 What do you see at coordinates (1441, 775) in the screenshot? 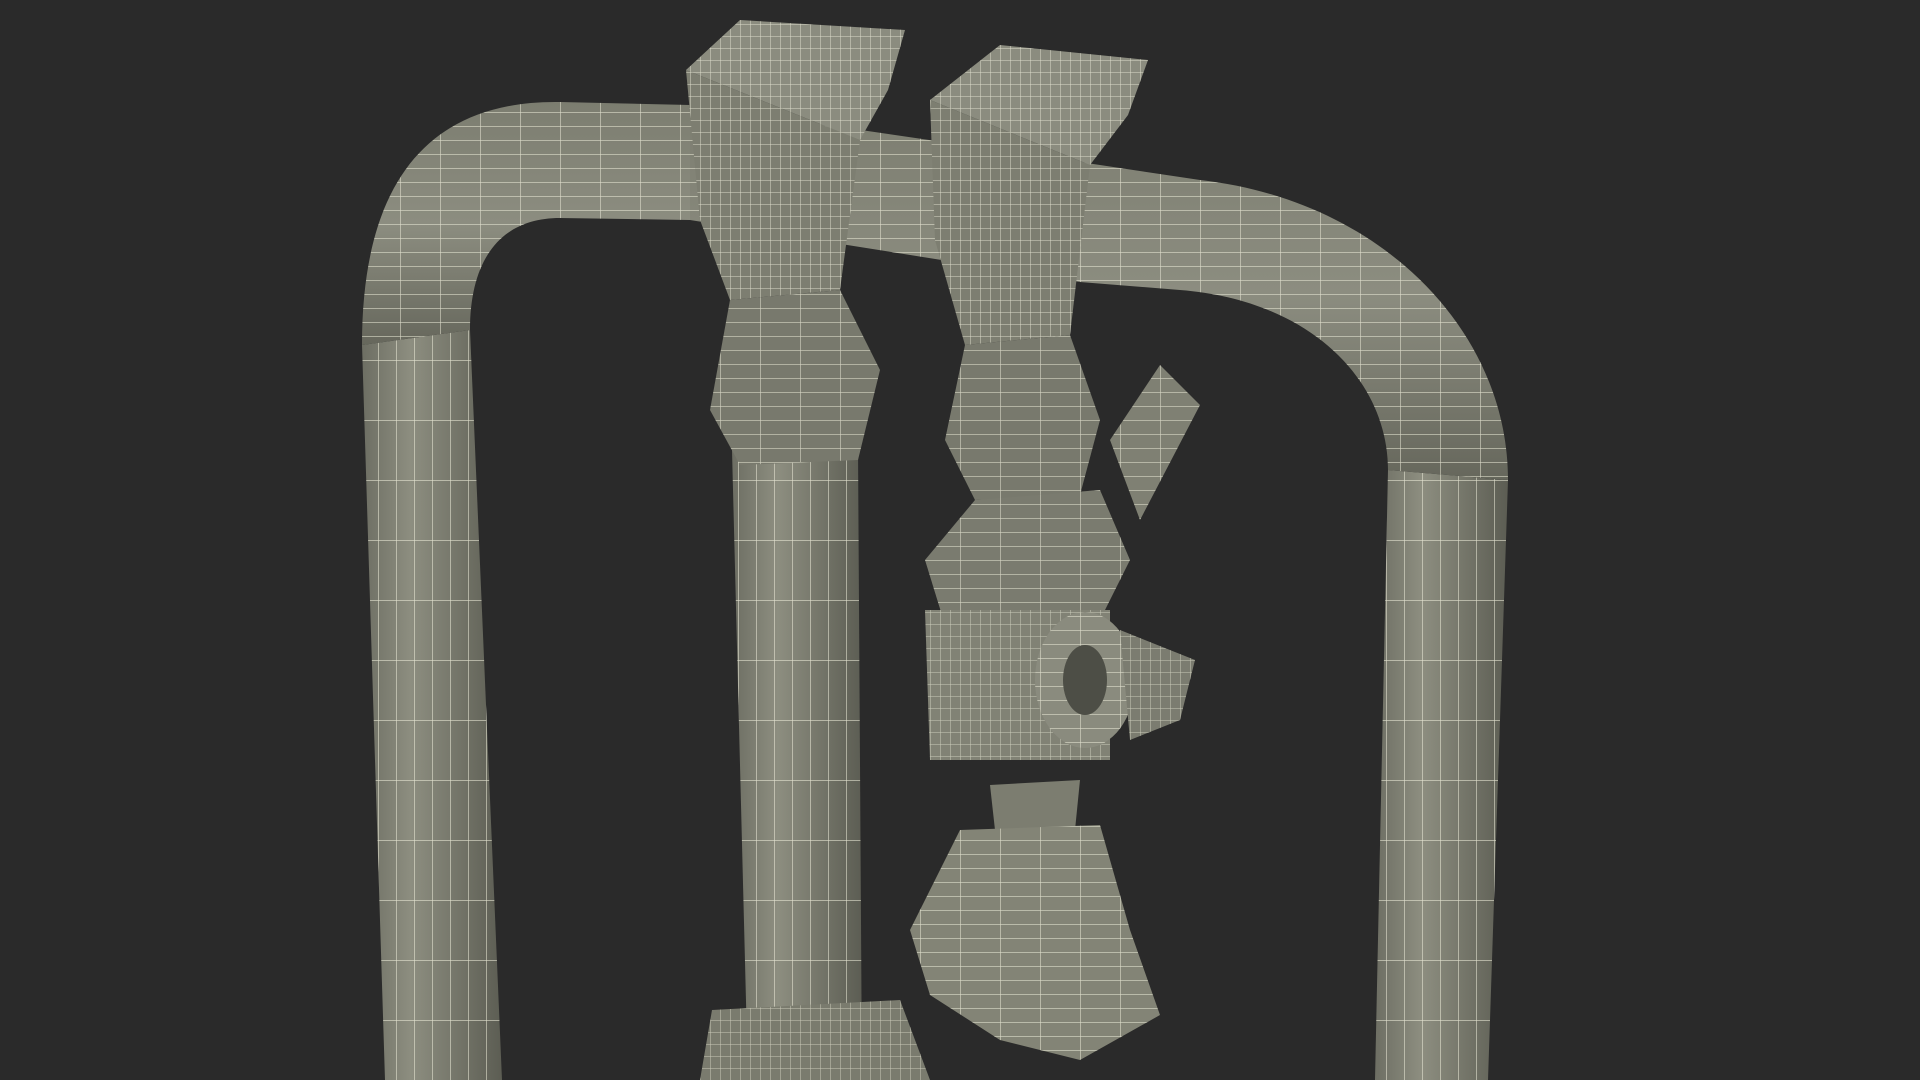
I see `right-pipe` at bounding box center [1441, 775].